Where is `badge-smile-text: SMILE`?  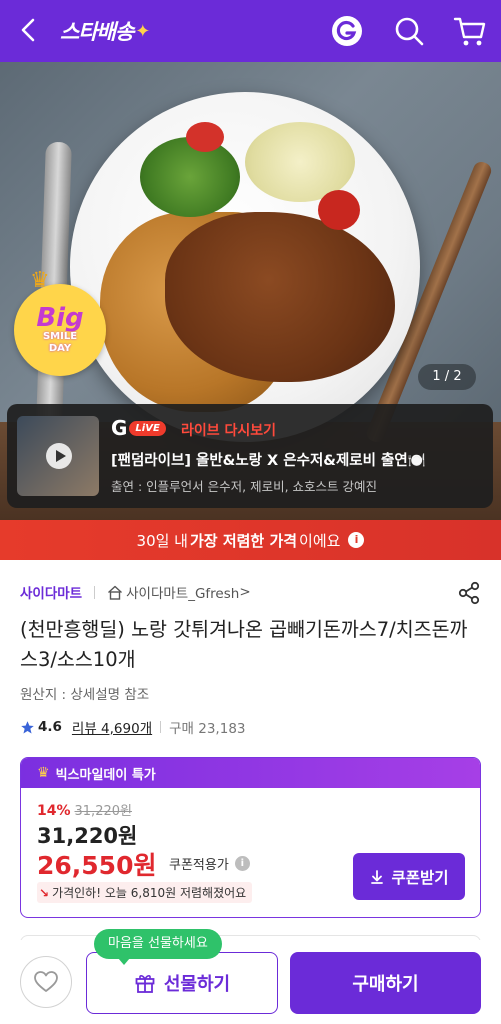 badge-smile-text: SMILE is located at coordinates (60, 336).